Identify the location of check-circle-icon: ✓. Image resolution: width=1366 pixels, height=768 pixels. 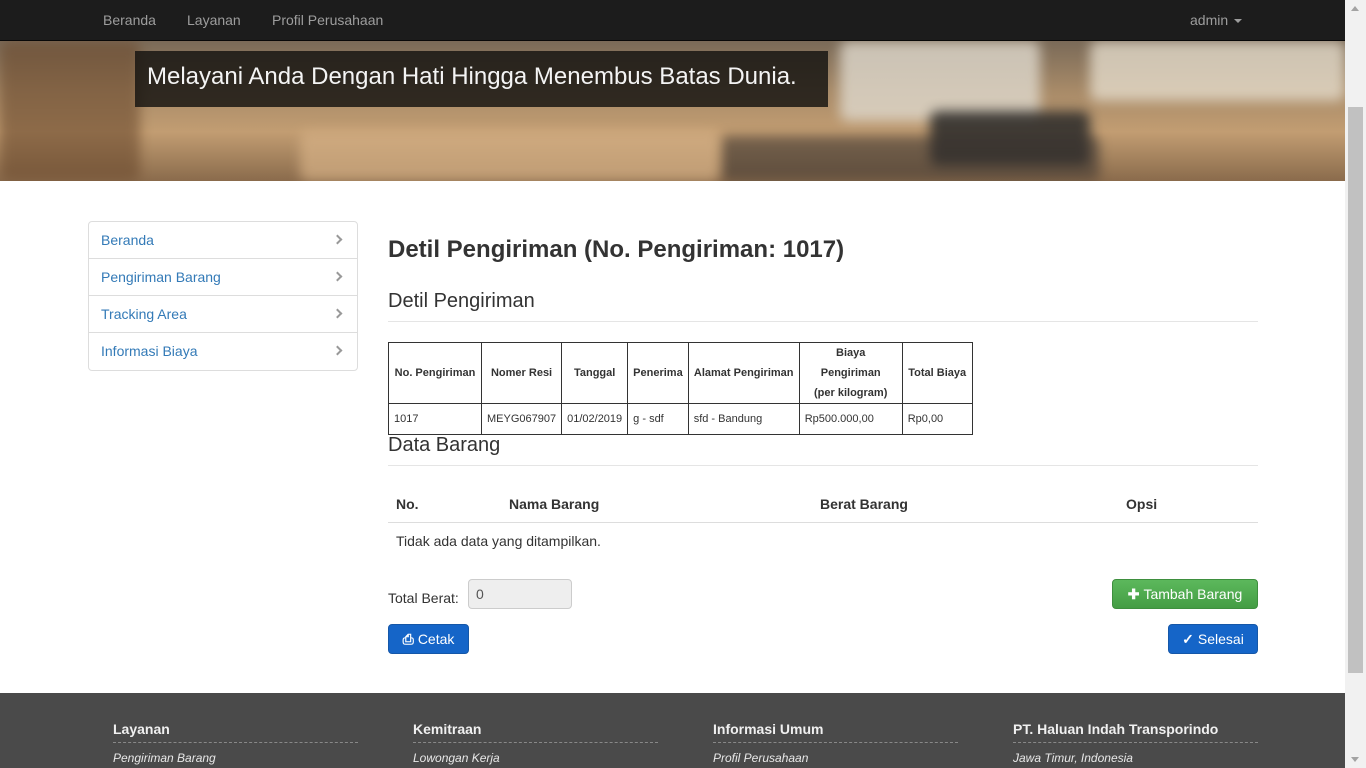
(1188, 639).